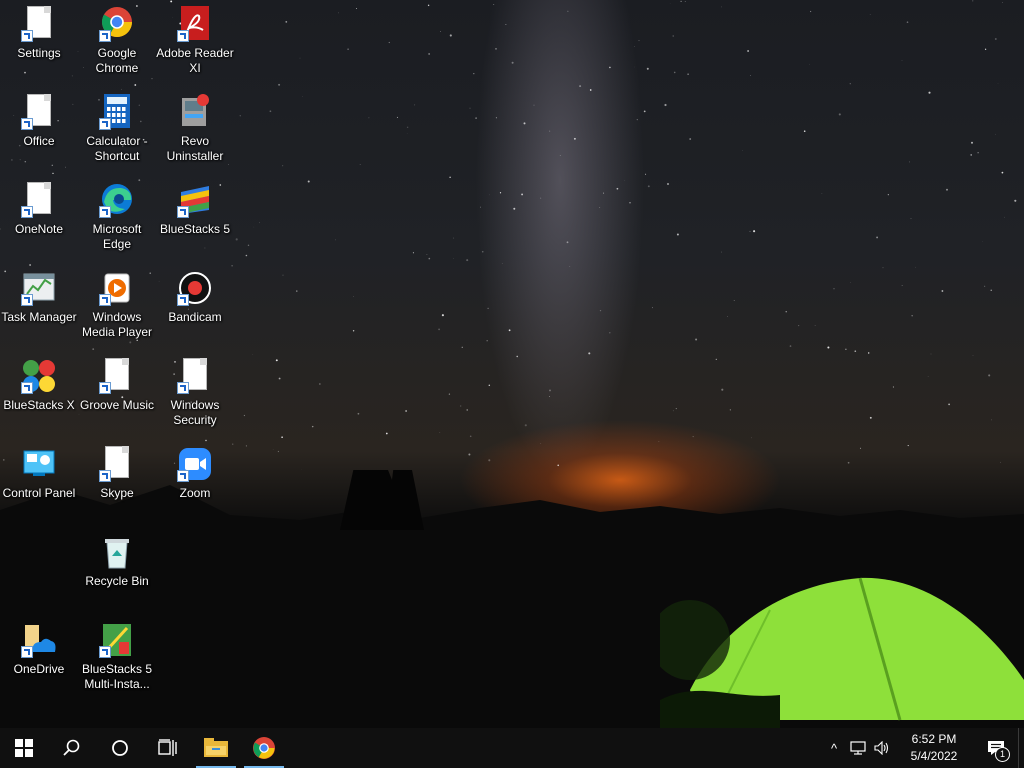 The width and height of the screenshot is (1024, 768). What do you see at coordinates (39, 219) in the screenshot?
I see `desktop-icon-onenote: OneNote` at bounding box center [39, 219].